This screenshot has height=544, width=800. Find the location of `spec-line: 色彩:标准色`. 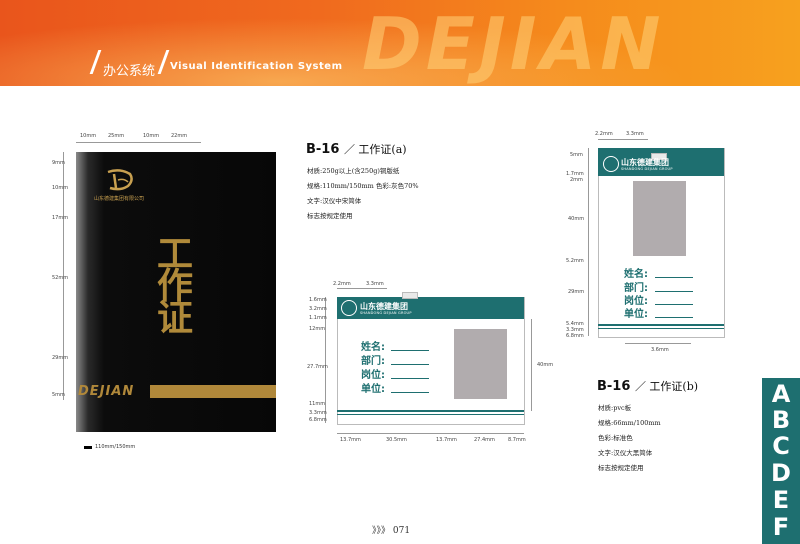

spec-line: 色彩:标准色 is located at coordinates (615, 438).